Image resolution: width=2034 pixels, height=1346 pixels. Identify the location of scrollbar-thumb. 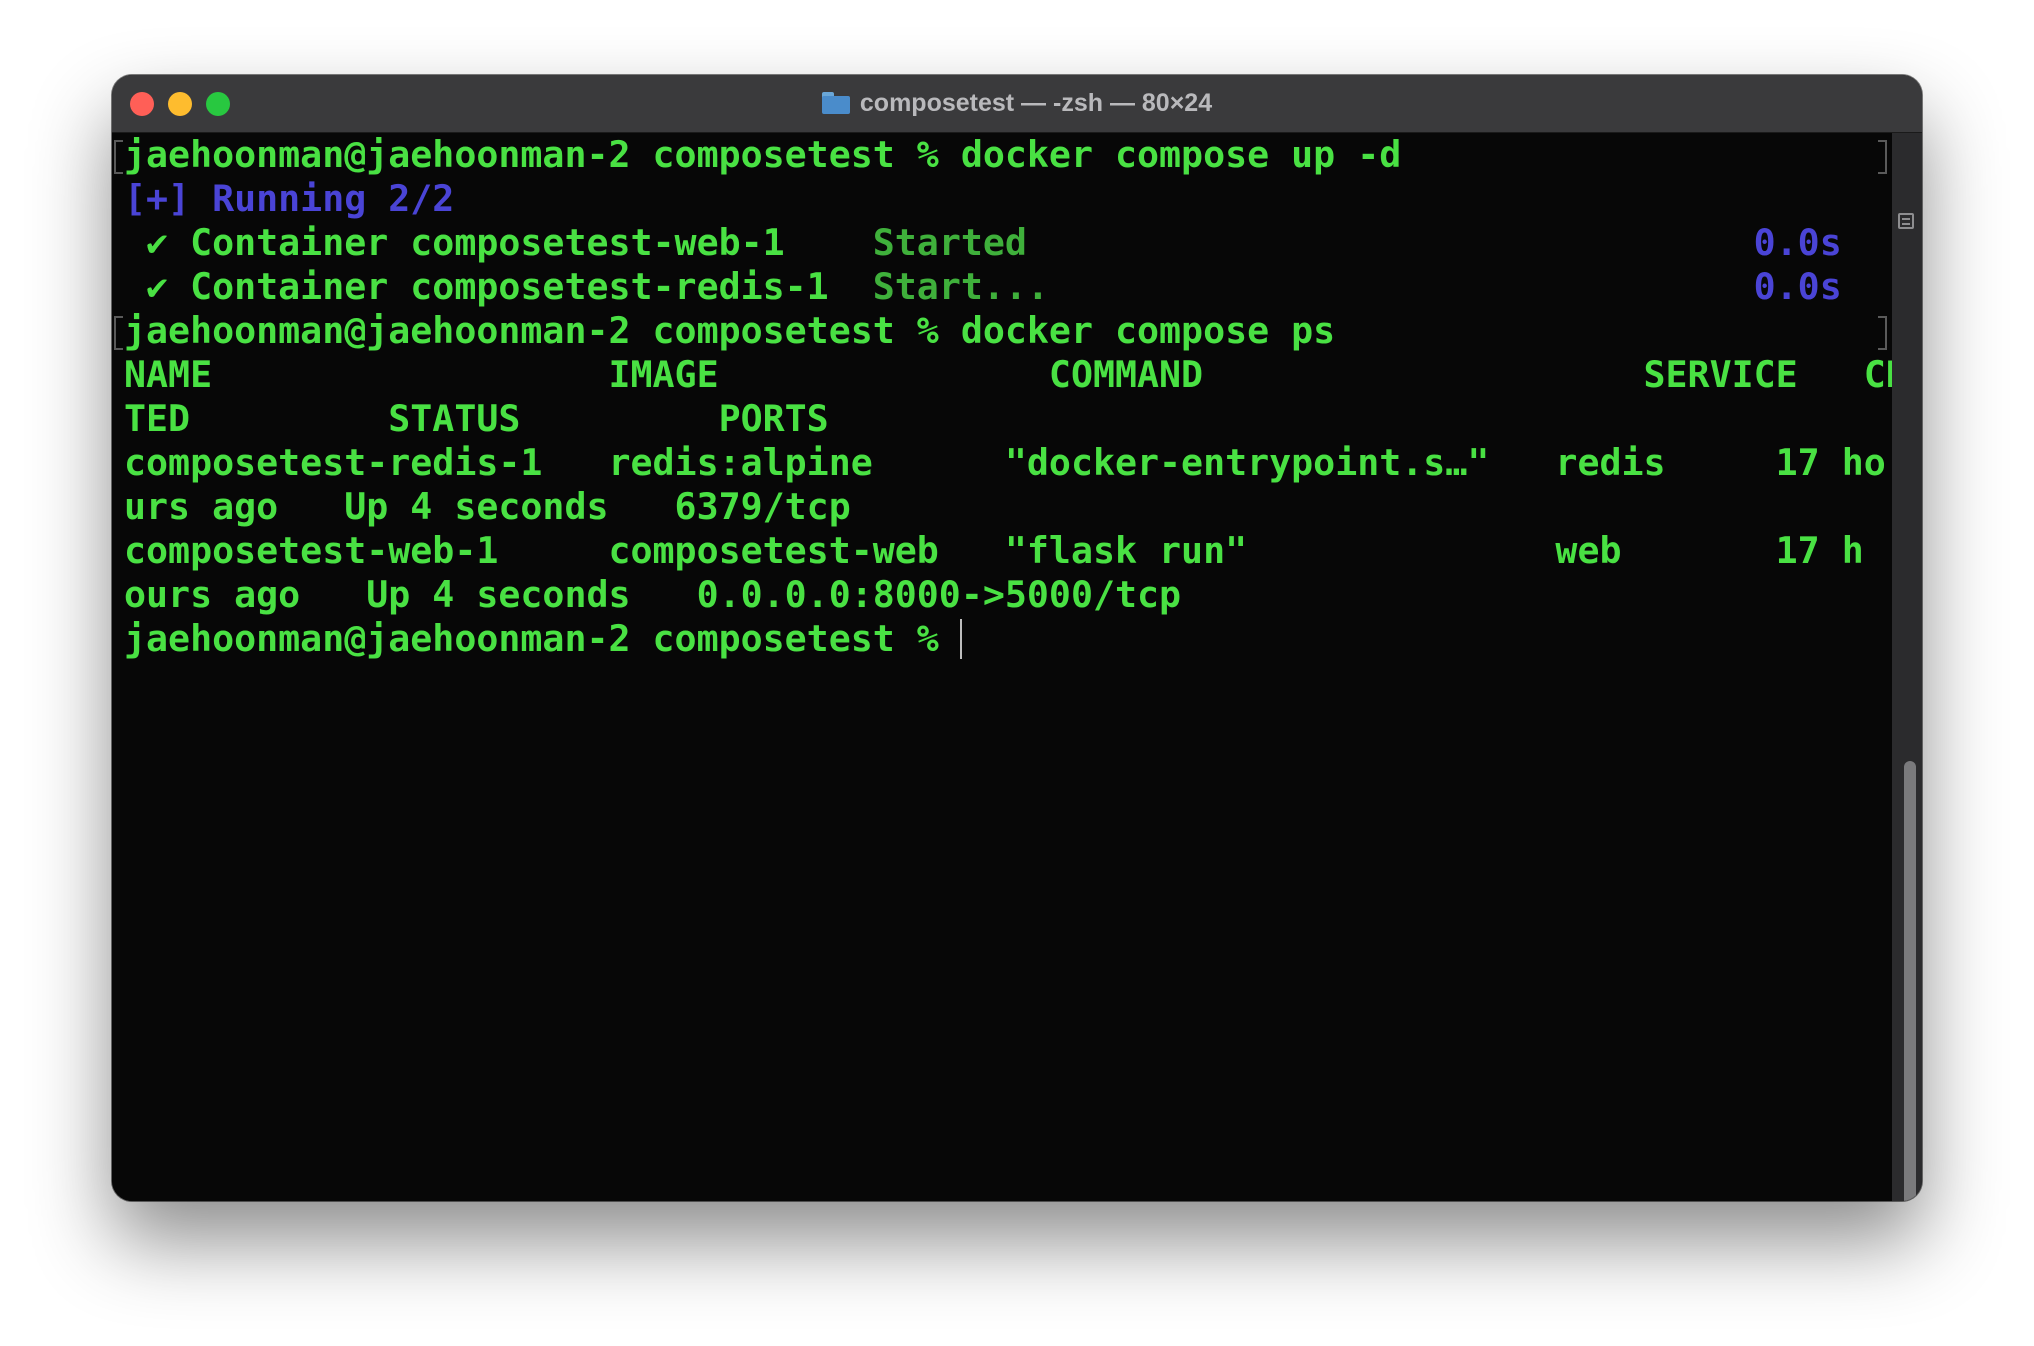
(1910, 981).